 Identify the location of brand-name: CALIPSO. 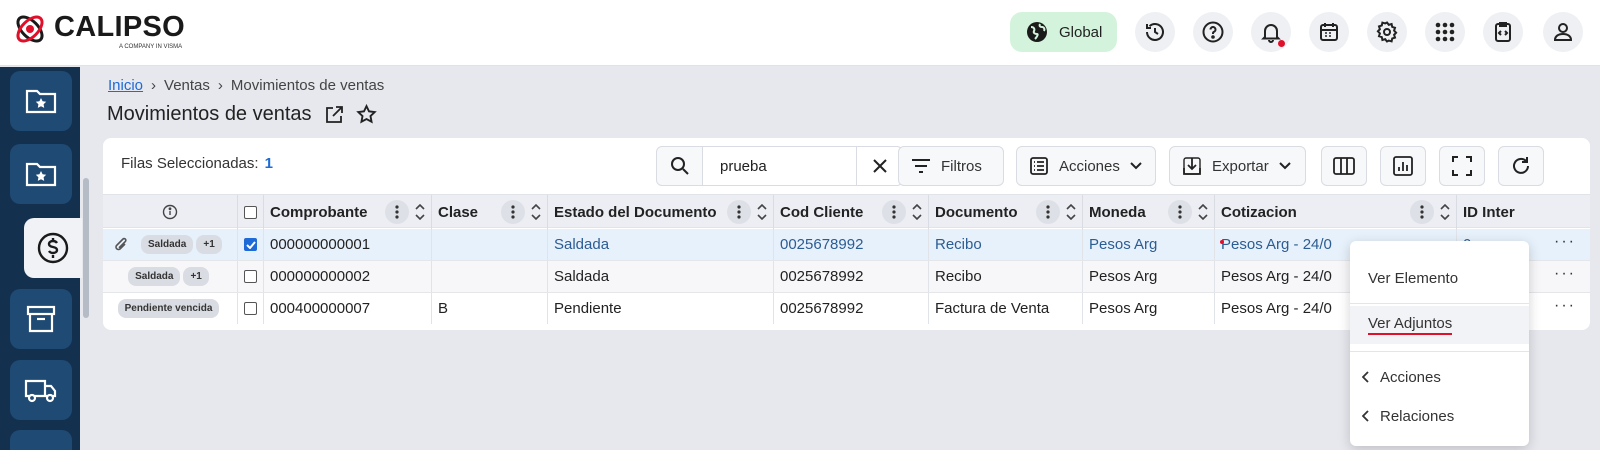
(119, 27).